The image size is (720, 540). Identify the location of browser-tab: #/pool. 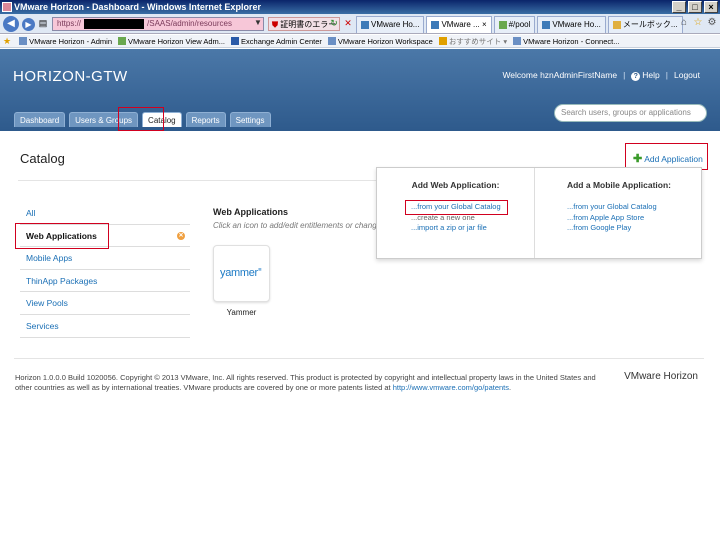
(514, 24).